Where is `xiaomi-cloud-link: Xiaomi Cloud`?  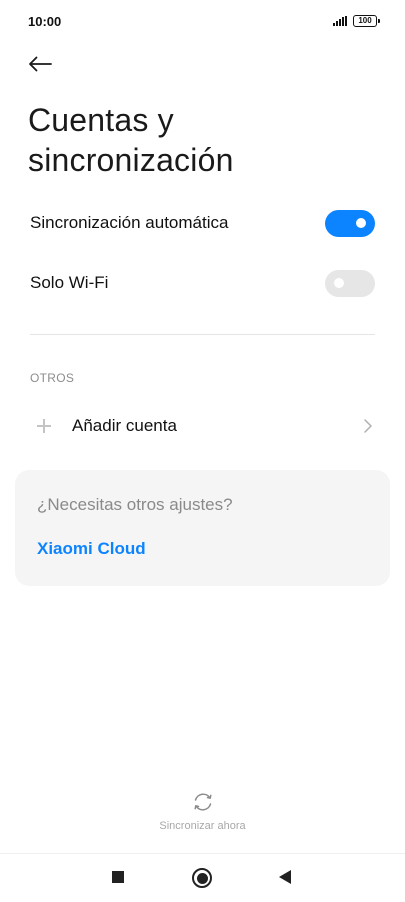
xiaomi-cloud-link: Xiaomi Cloud is located at coordinates (91, 549).